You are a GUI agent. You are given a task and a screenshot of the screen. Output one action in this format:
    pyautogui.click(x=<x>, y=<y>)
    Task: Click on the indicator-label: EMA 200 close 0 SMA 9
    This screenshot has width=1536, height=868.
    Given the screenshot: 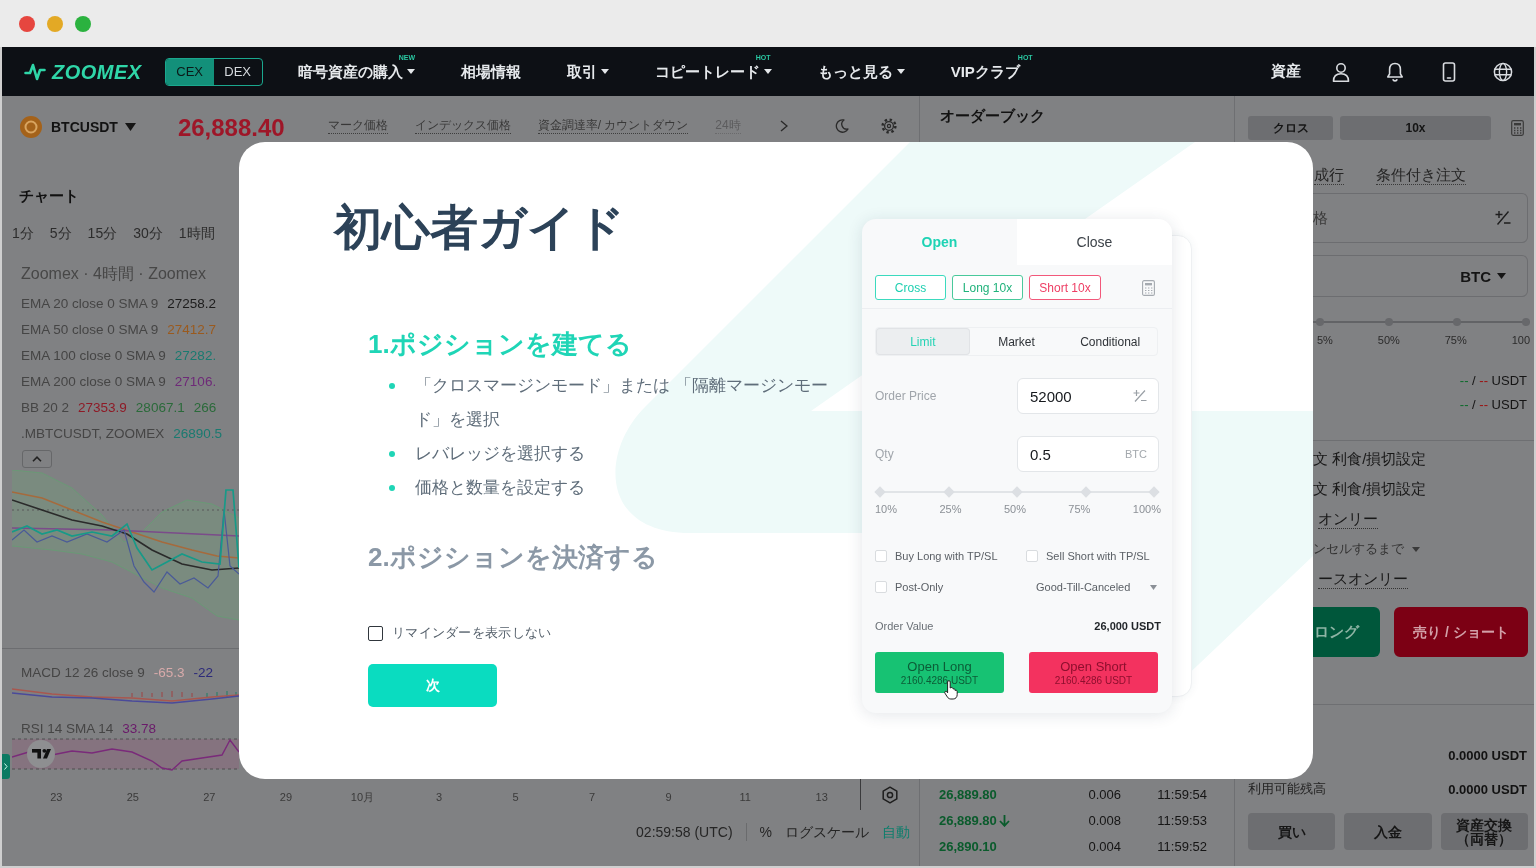 What is the action you would take?
    pyautogui.click(x=93, y=381)
    